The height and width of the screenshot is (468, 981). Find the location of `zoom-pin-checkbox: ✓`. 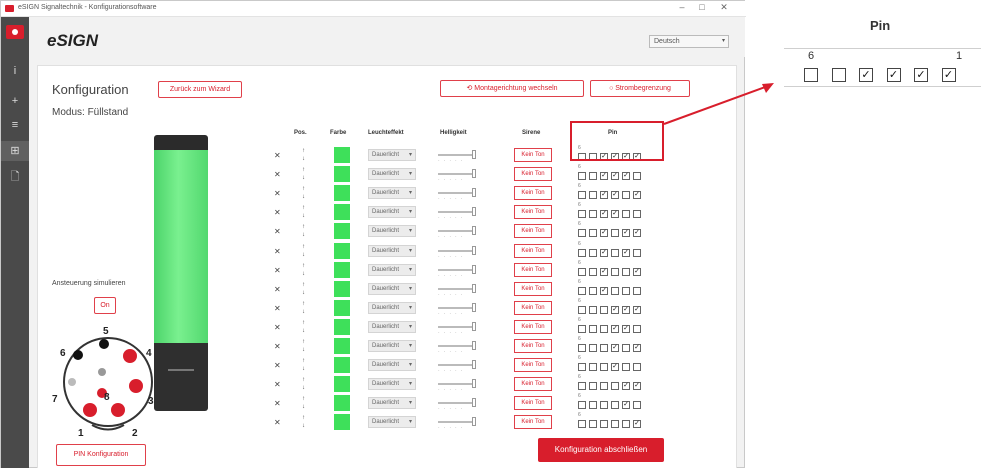

zoom-pin-checkbox: ✓ is located at coordinates (921, 75).